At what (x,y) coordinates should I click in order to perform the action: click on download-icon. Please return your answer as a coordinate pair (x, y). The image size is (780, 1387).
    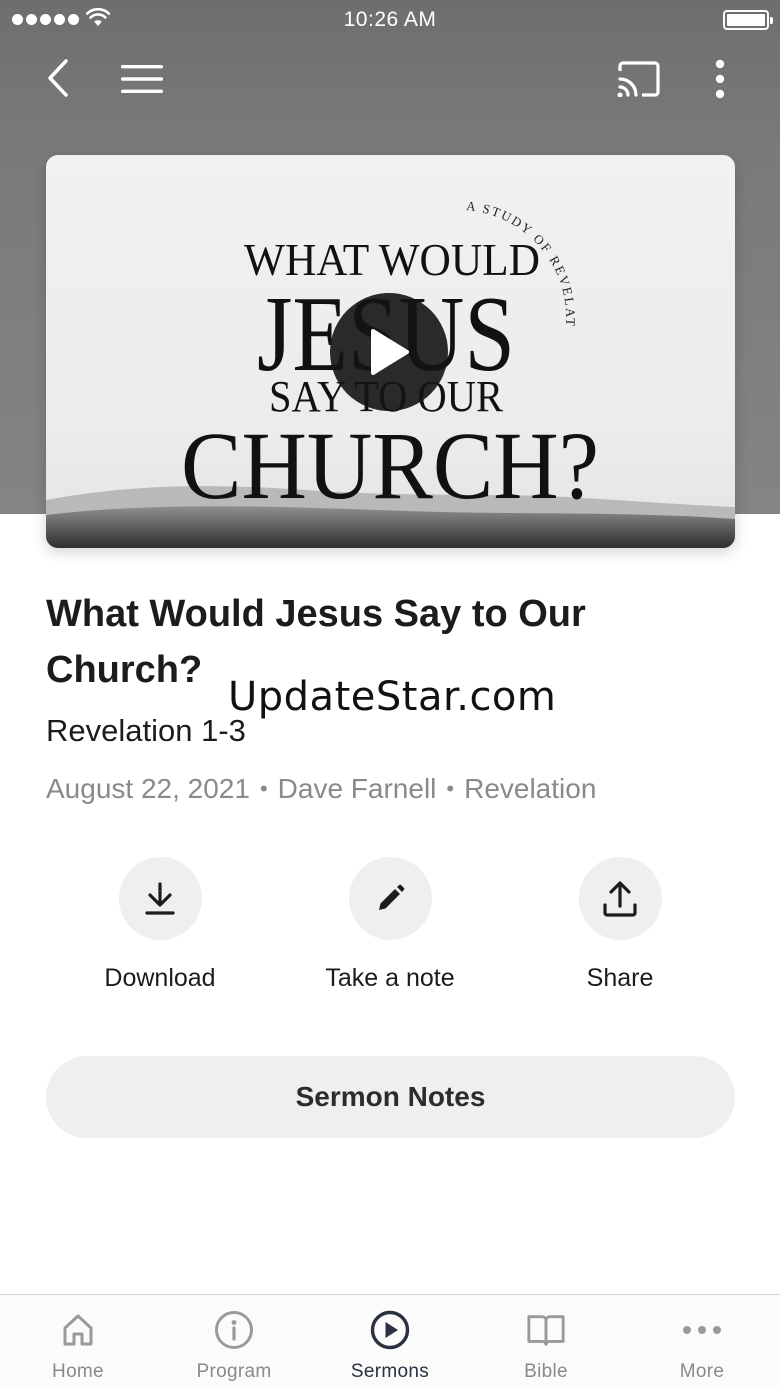
    Looking at the image, I should click on (160, 898).